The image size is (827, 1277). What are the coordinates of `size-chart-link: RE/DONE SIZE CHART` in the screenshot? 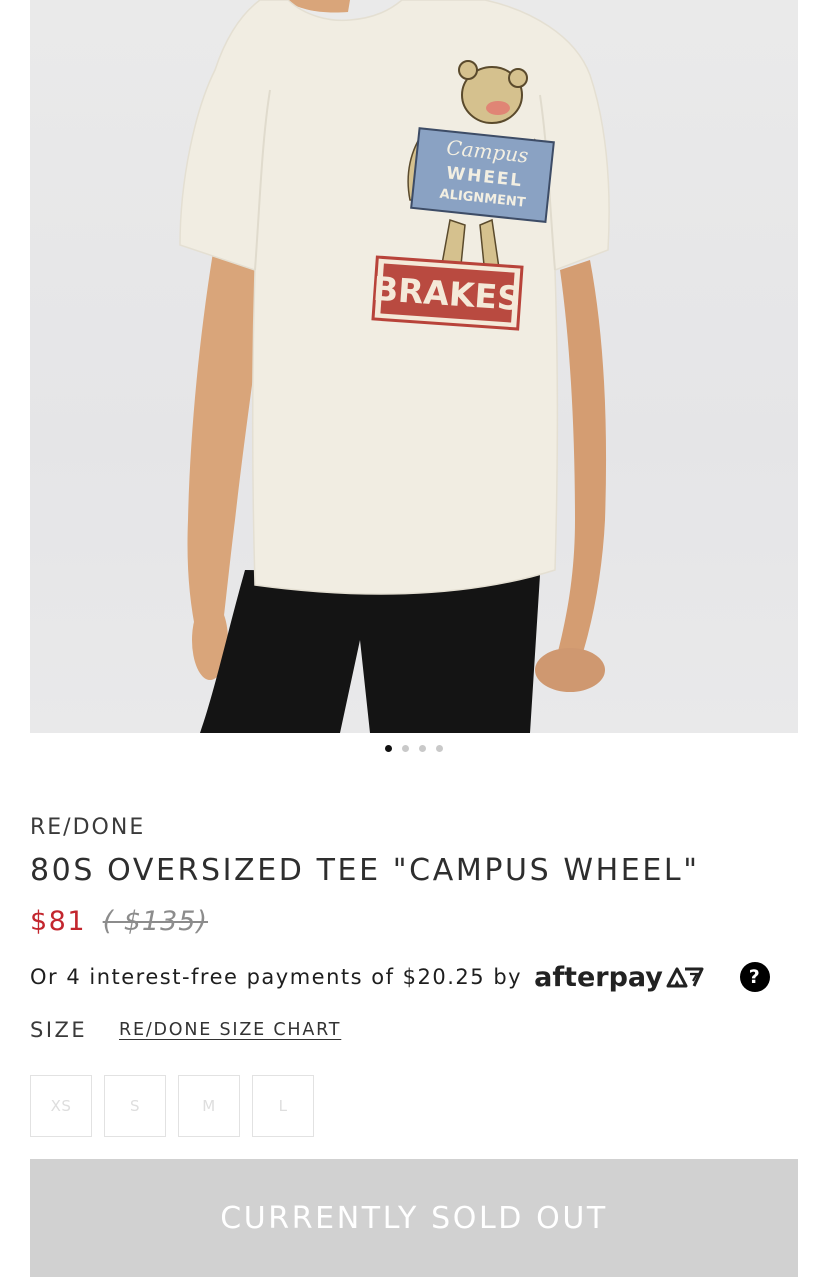 It's located at (230, 1030).